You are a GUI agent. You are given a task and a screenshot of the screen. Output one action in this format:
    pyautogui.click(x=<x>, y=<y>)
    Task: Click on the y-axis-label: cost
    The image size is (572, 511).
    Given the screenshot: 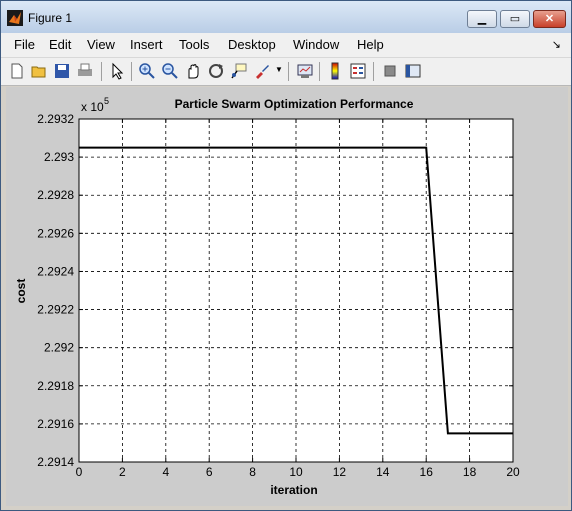 What is the action you would take?
    pyautogui.click(x=21, y=291)
    